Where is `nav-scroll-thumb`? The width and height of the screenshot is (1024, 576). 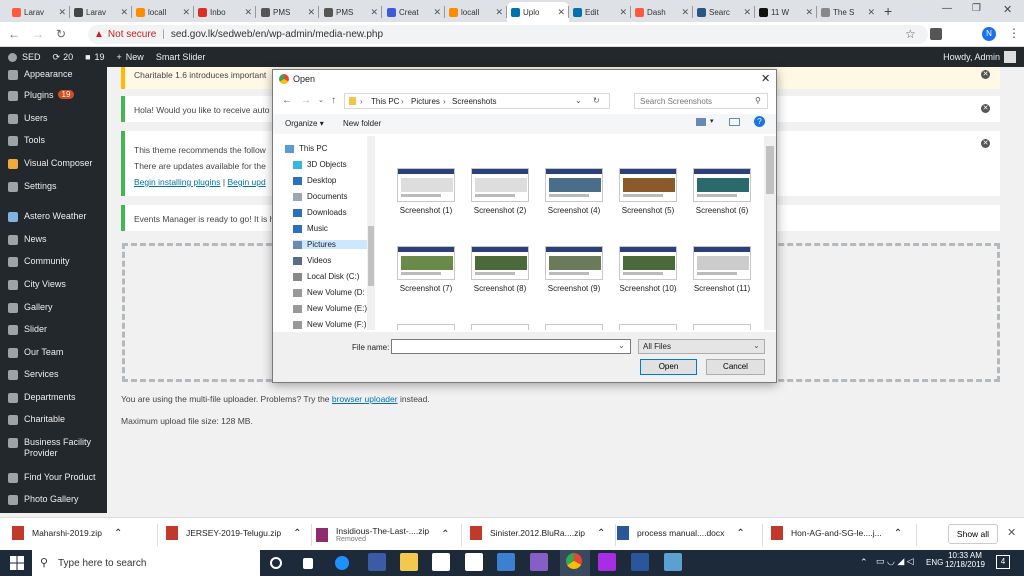 nav-scroll-thumb is located at coordinates (371, 256).